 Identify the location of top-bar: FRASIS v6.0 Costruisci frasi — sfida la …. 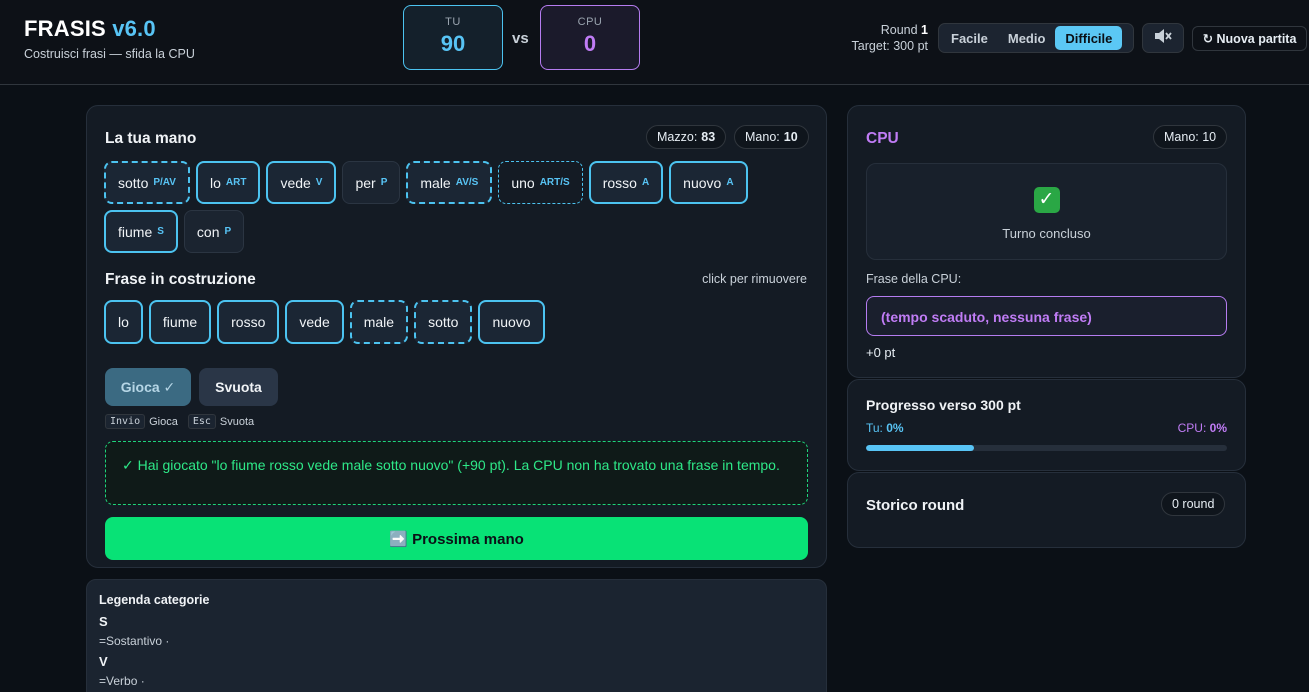
(654, 42).